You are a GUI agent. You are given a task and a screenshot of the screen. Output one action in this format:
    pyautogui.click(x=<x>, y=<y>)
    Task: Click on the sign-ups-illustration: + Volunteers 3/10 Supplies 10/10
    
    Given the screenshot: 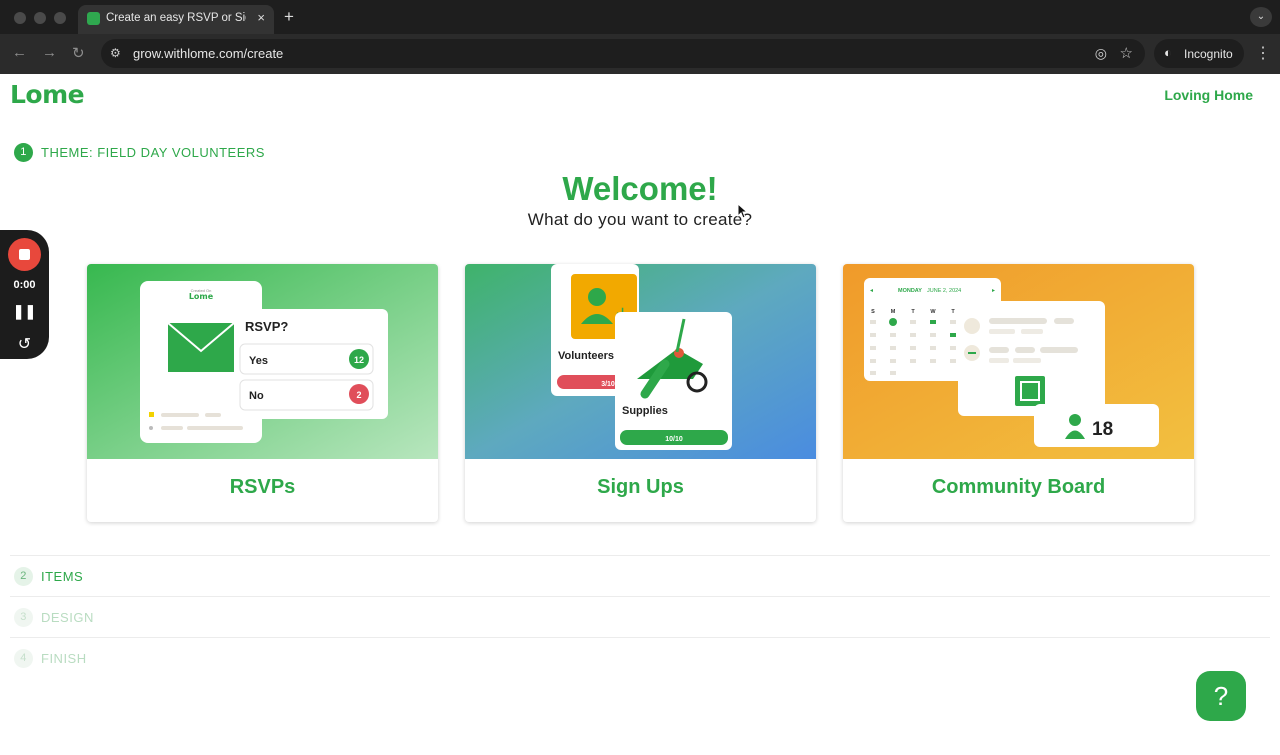 What is the action you would take?
    pyautogui.click(x=640, y=361)
    